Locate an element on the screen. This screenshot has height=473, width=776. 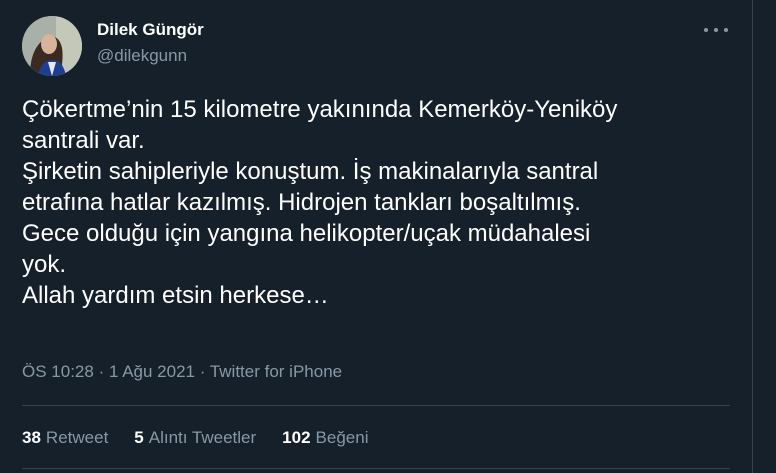
more-dots-icon is located at coordinates (716, 30).